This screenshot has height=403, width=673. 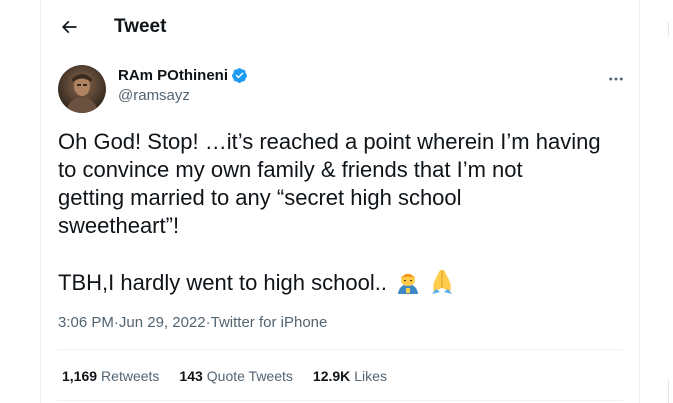 What do you see at coordinates (130, 376) in the screenshot?
I see `retweets-label: Retweets` at bounding box center [130, 376].